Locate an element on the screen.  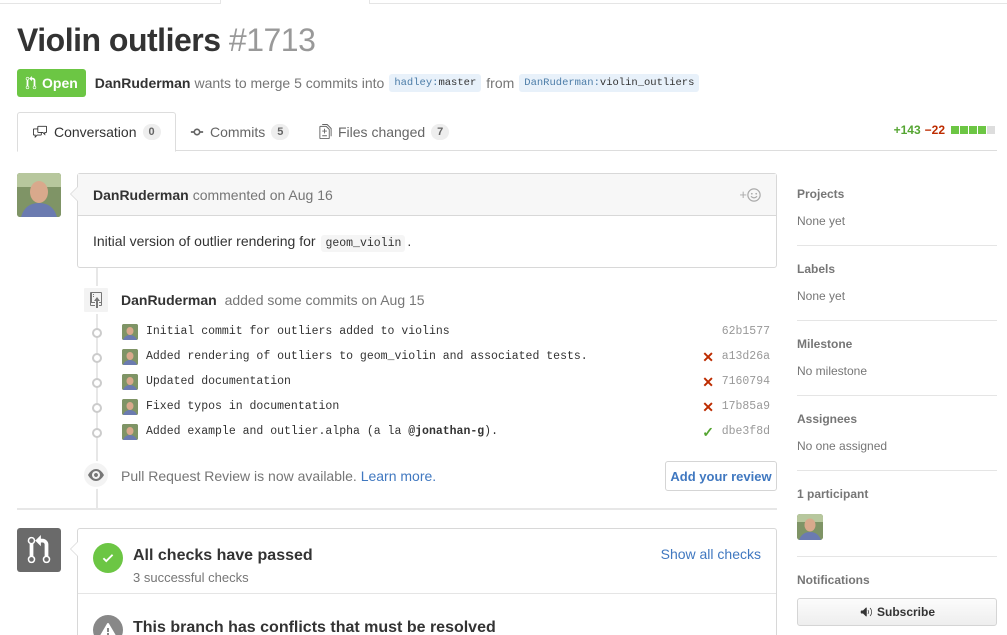
event-author-link: DanRuderman is located at coordinates (169, 300).